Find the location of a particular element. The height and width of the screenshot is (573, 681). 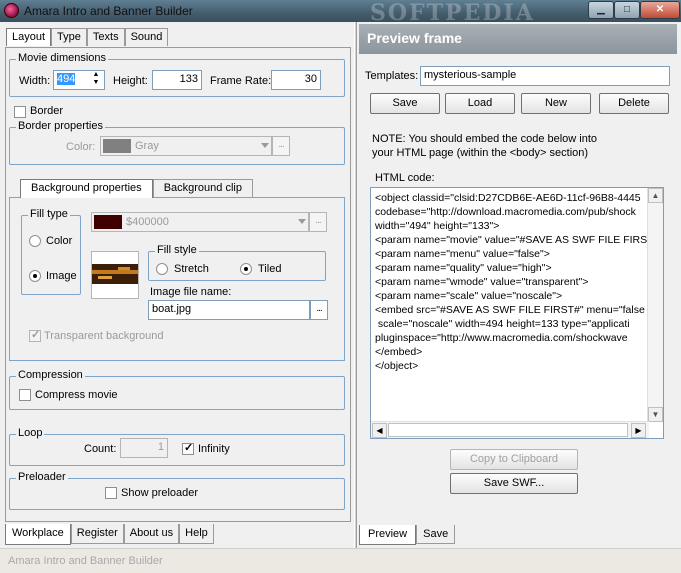

show-preloader-label: Show preloader is located at coordinates (160, 493).